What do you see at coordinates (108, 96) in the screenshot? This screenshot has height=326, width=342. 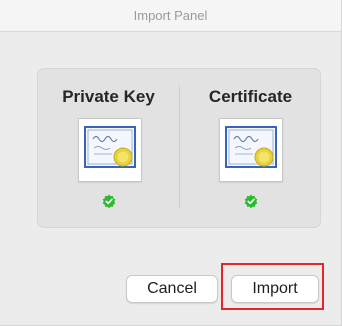 I see `private-key-title: Private Key` at bounding box center [108, 96].